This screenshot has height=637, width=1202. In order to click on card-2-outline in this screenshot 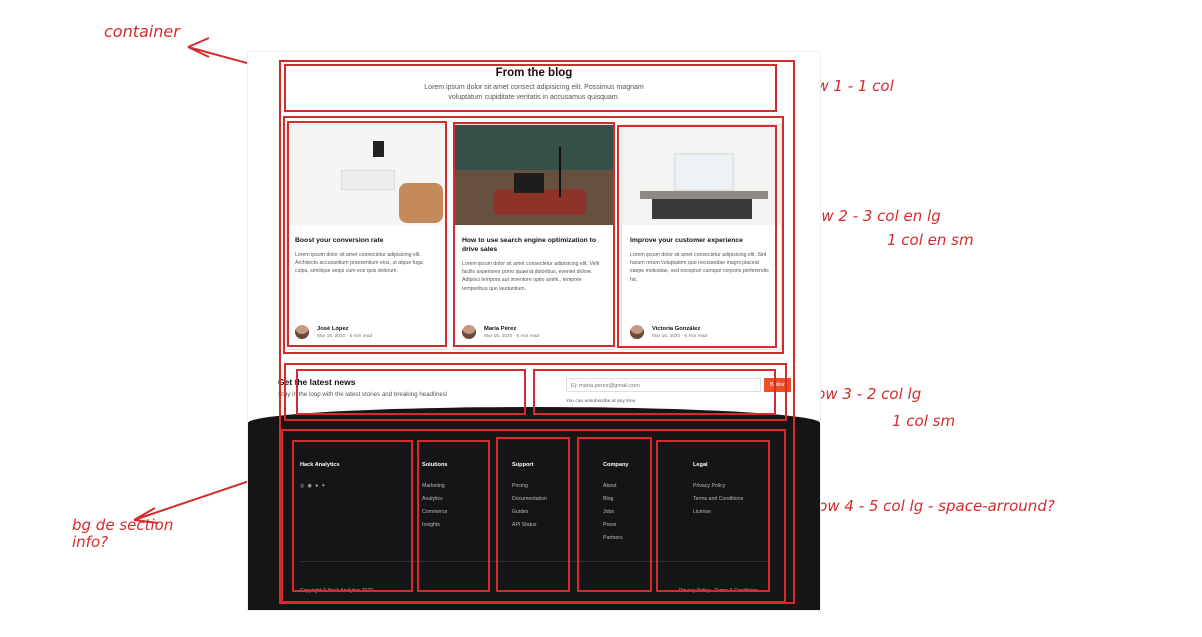, I will do `click(534, 234)`.